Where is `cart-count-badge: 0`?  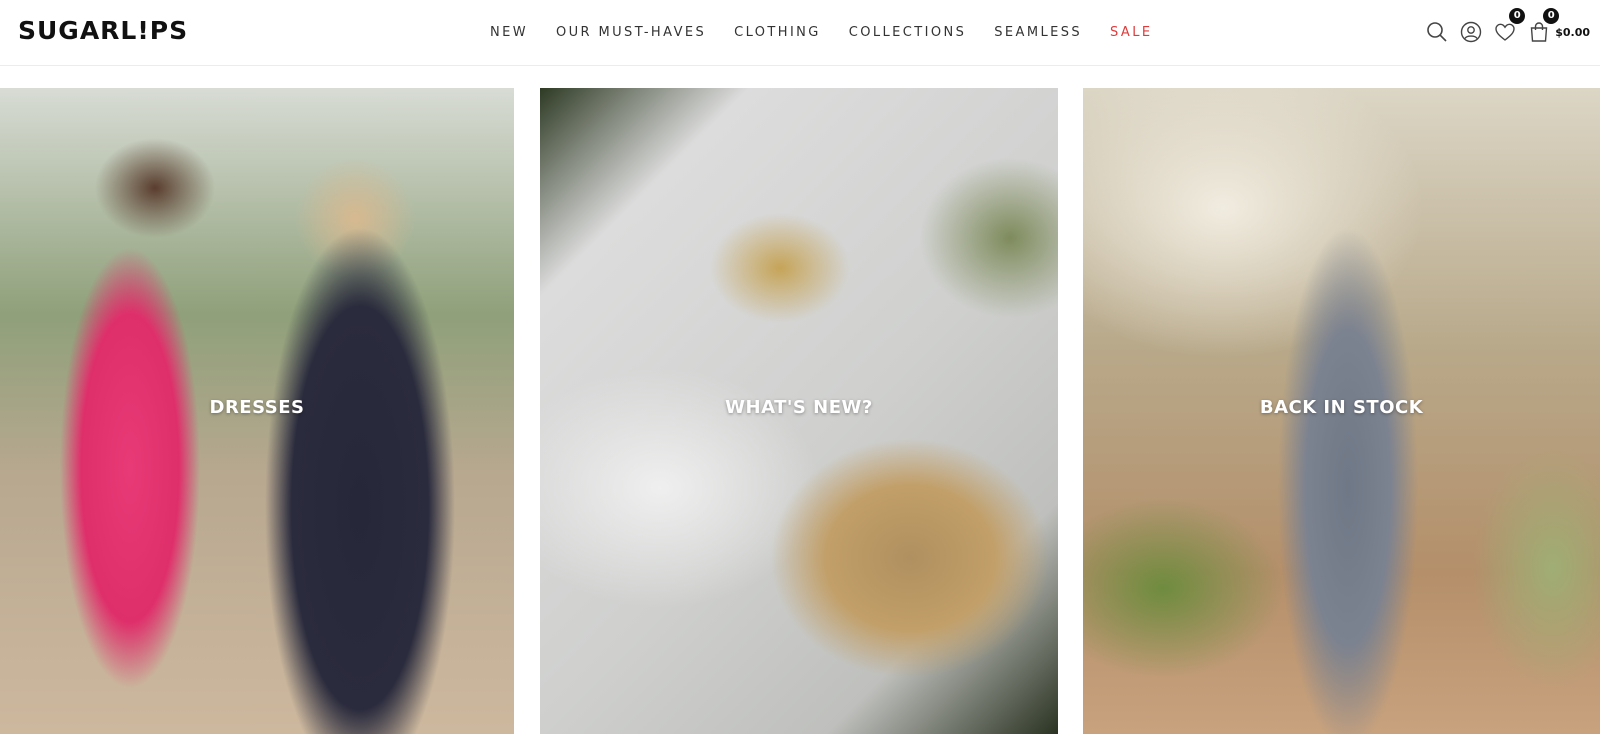
cart-count-badge: 0 is located at coordinates (1551, 16).